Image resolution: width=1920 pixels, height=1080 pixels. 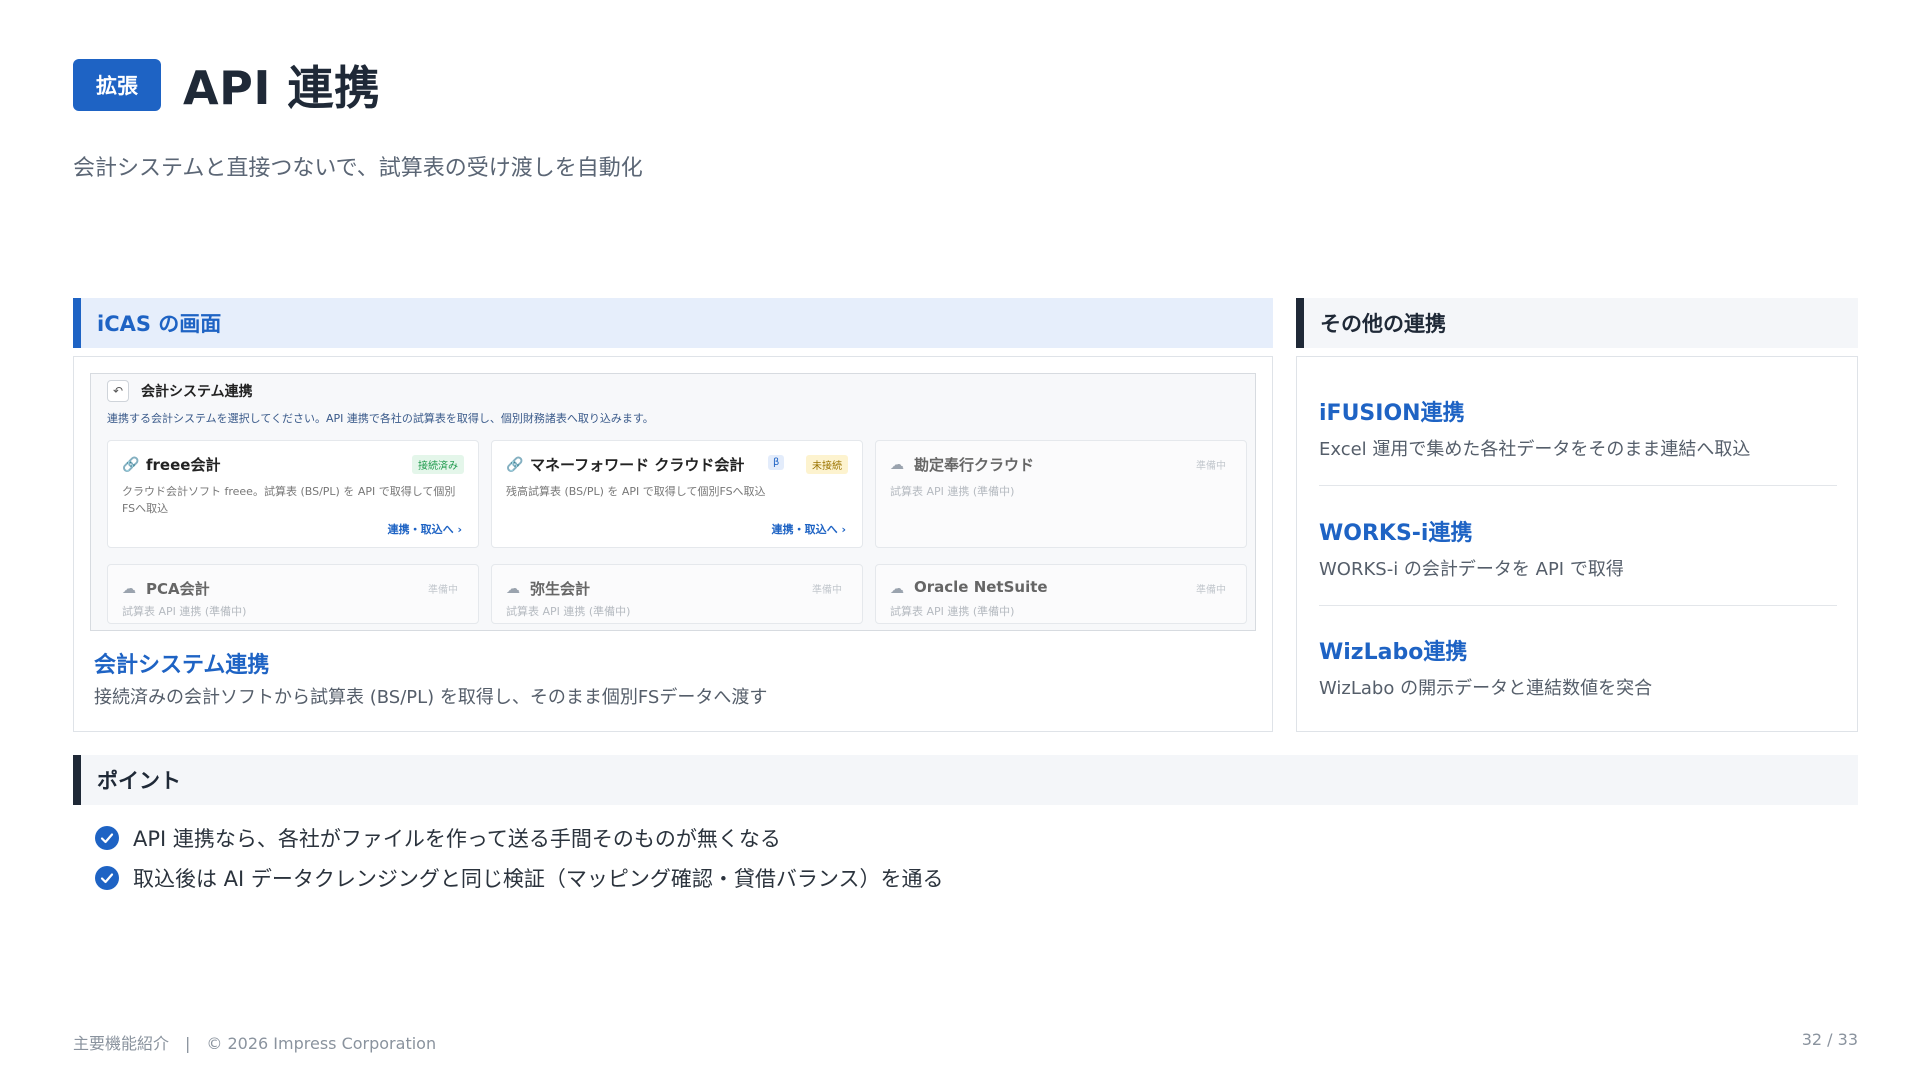 I want to click on beta-badge: β, so click(x=776, y=462).